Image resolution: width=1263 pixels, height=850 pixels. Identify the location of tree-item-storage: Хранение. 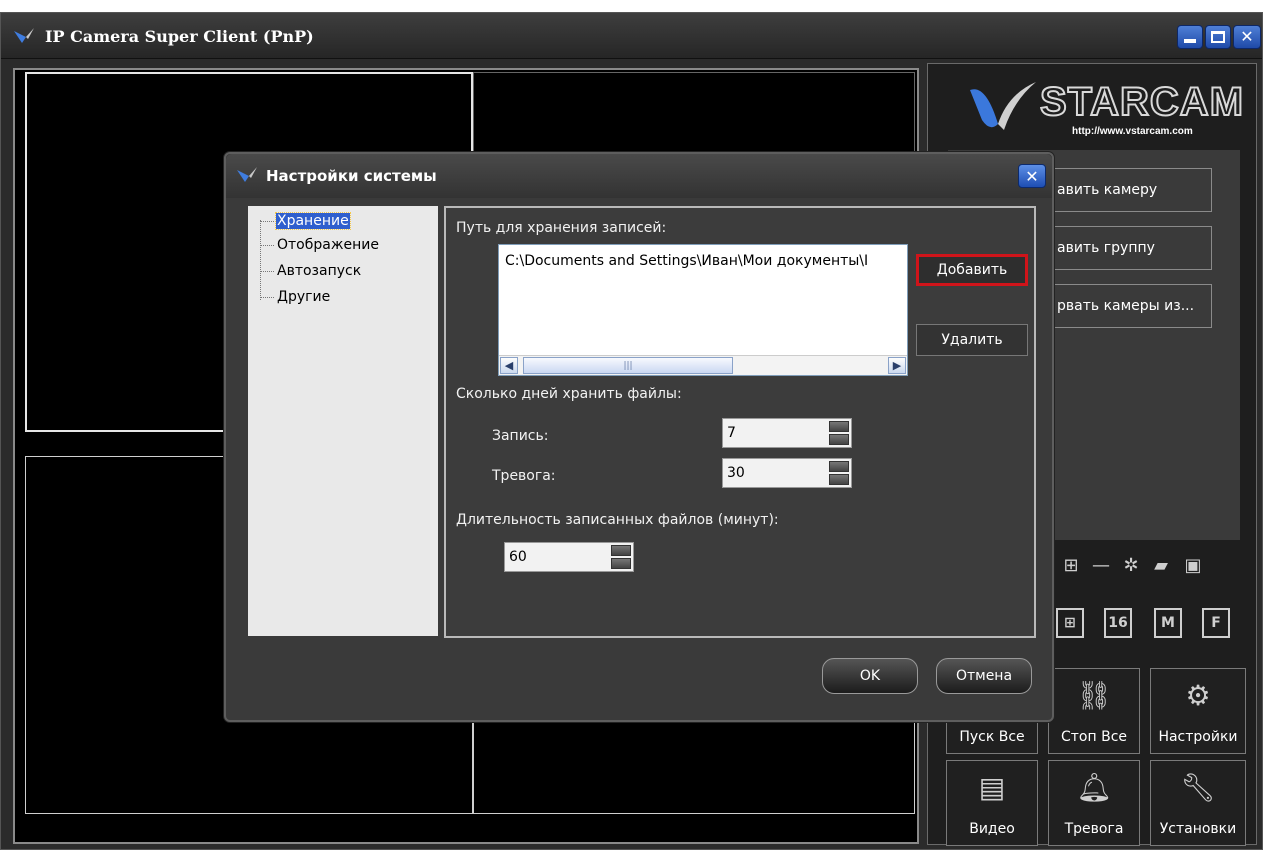
(305, 221).